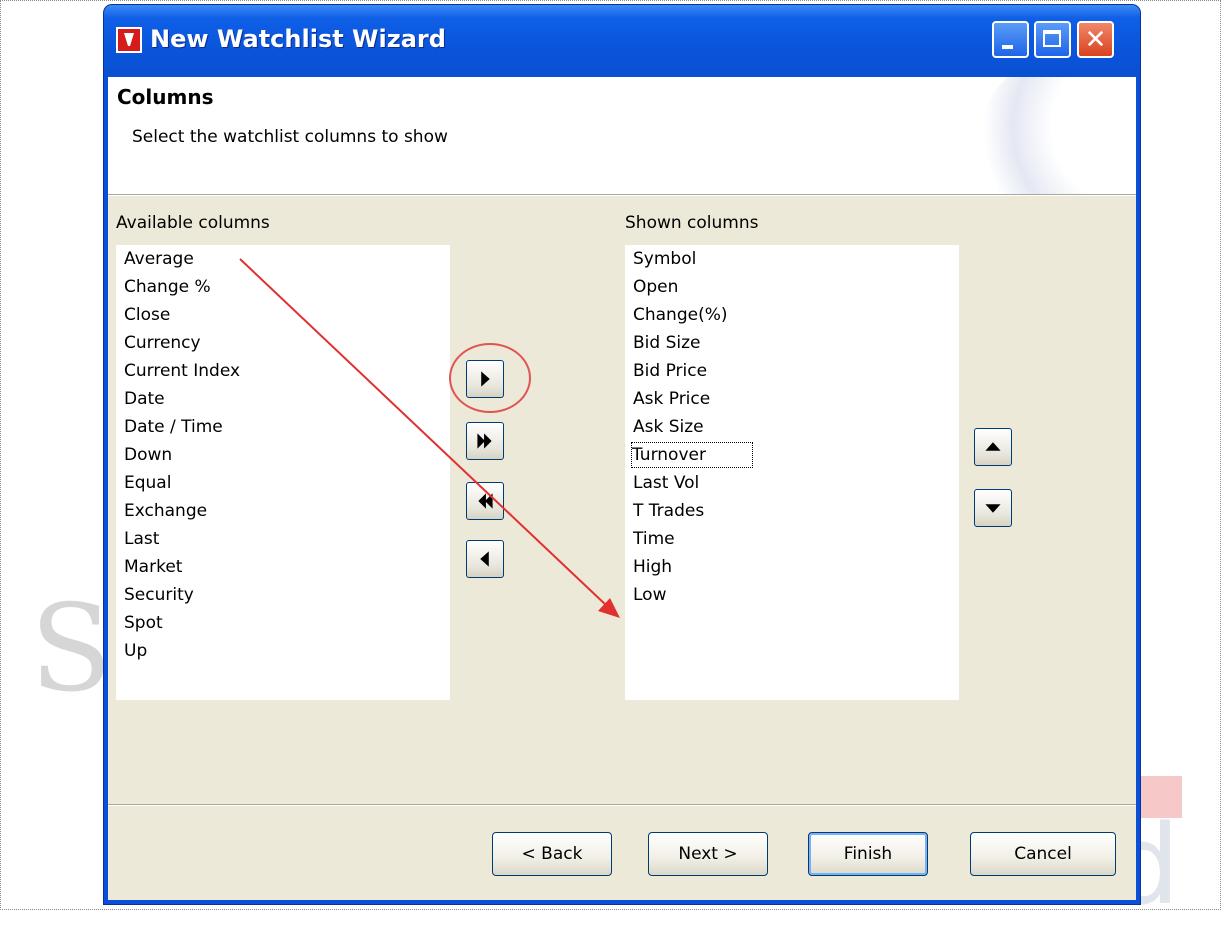  What do you see at coordinates (147, 315) in the screenshot?
I see `list-item: Close` at bounding box center [147, 315].